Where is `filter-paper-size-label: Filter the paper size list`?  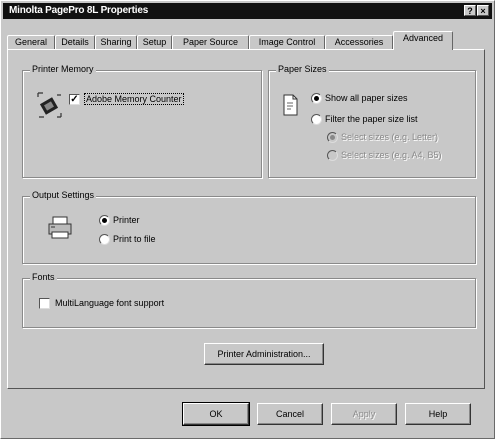
filter-paper-size-label: Filter the paper size list is located at coordinates (371, 119).